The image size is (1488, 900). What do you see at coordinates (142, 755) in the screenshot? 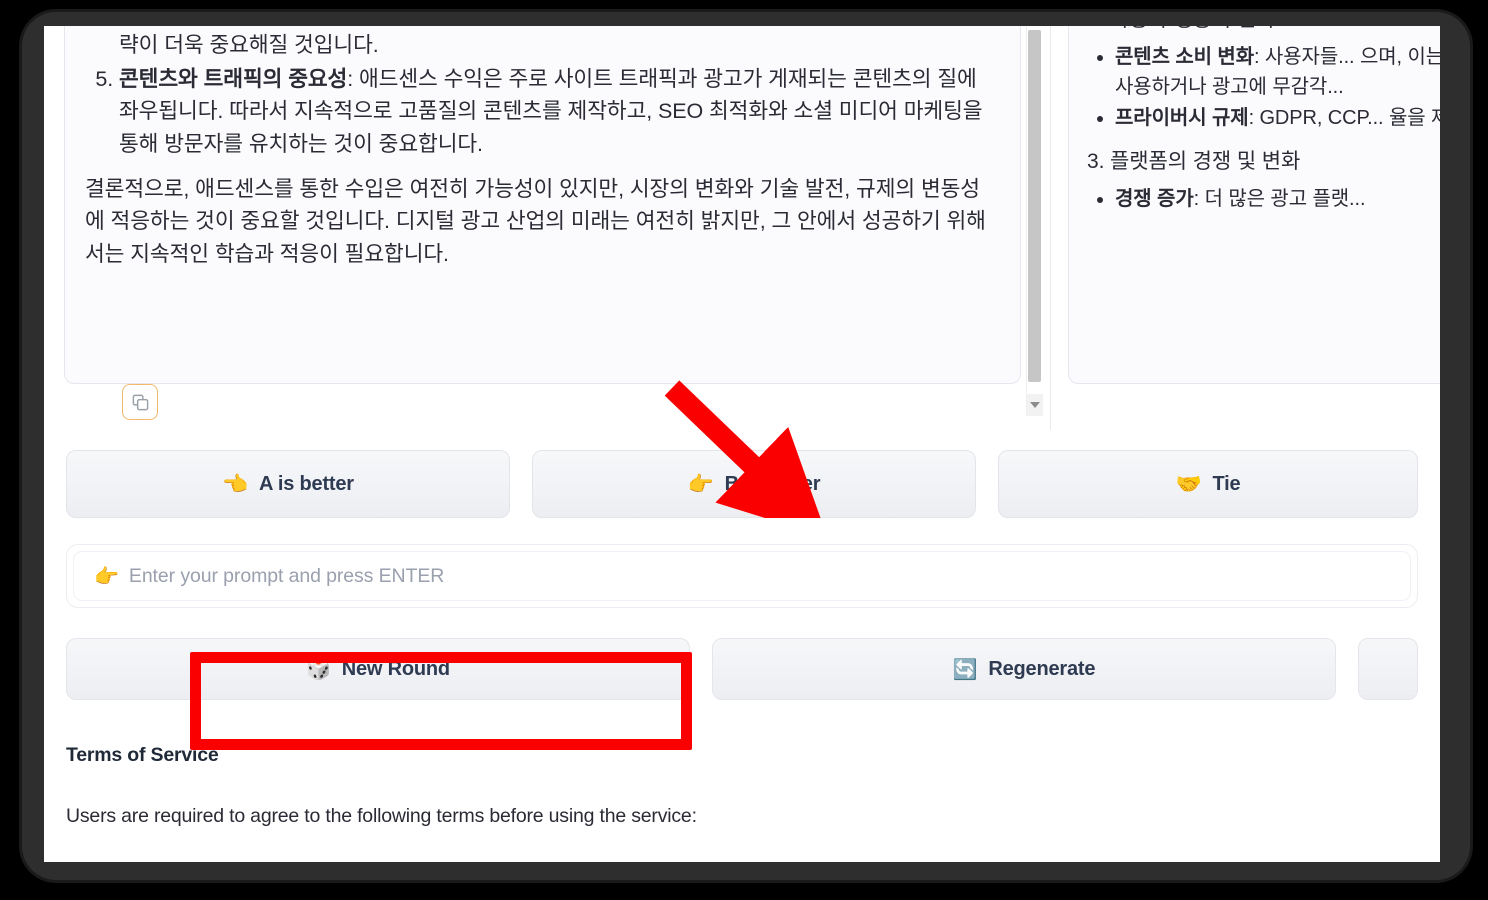
I see `terms-of-service-title: Terms of Service` at bounding box center [142, 755].